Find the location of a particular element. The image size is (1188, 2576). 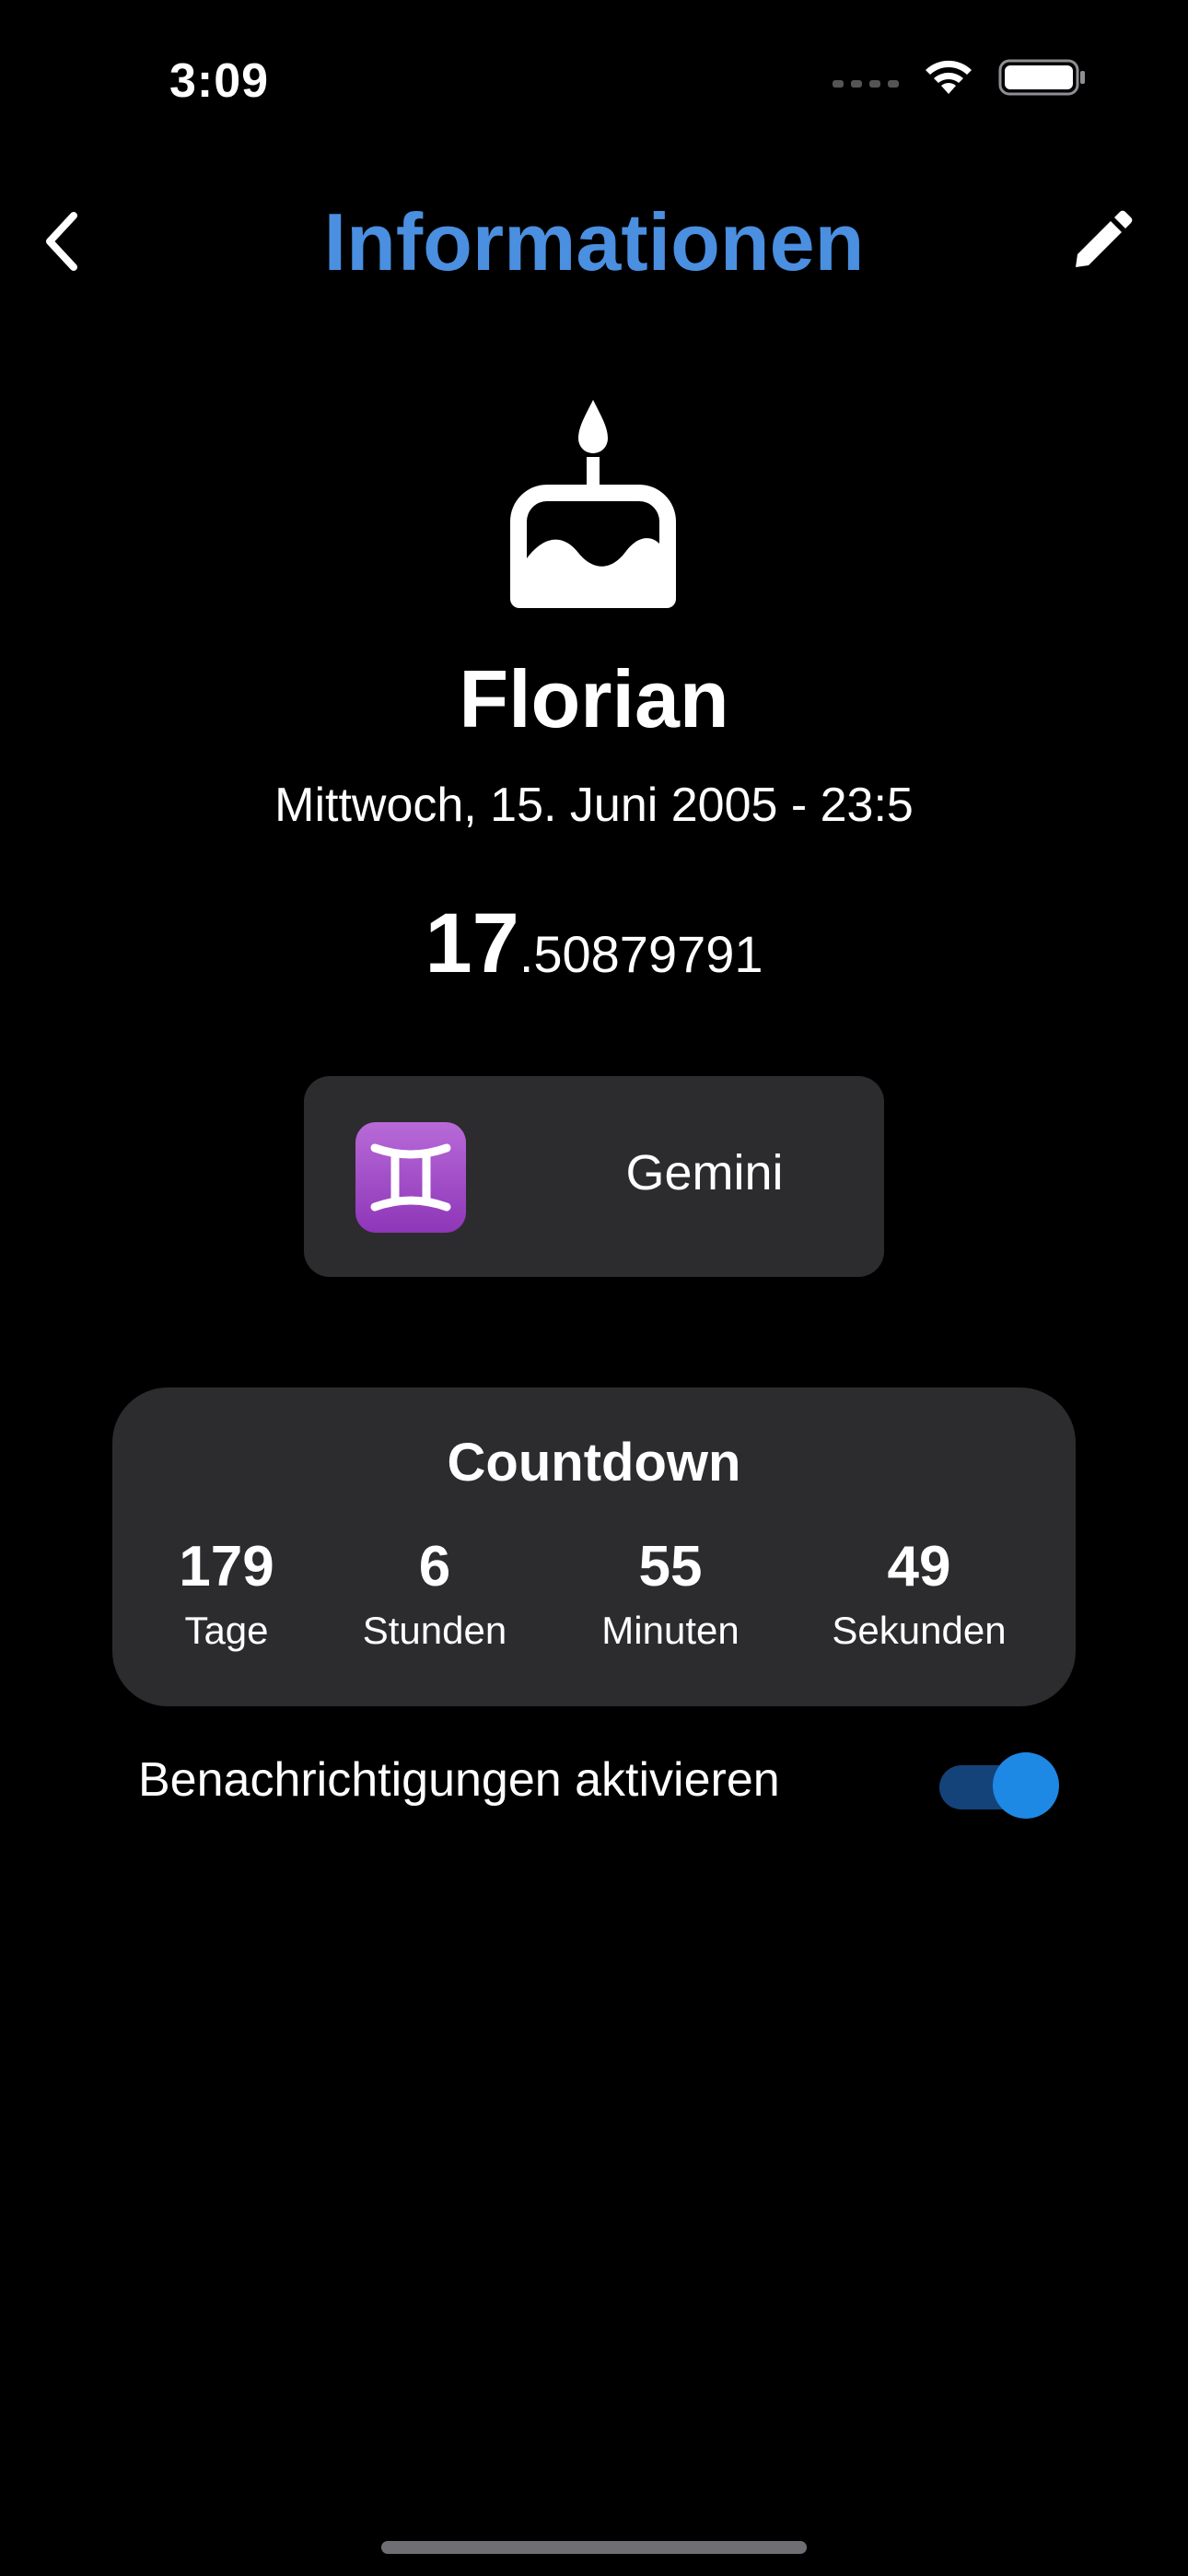

zodiac-card: Gemini is located at coordinates (594, 1176).